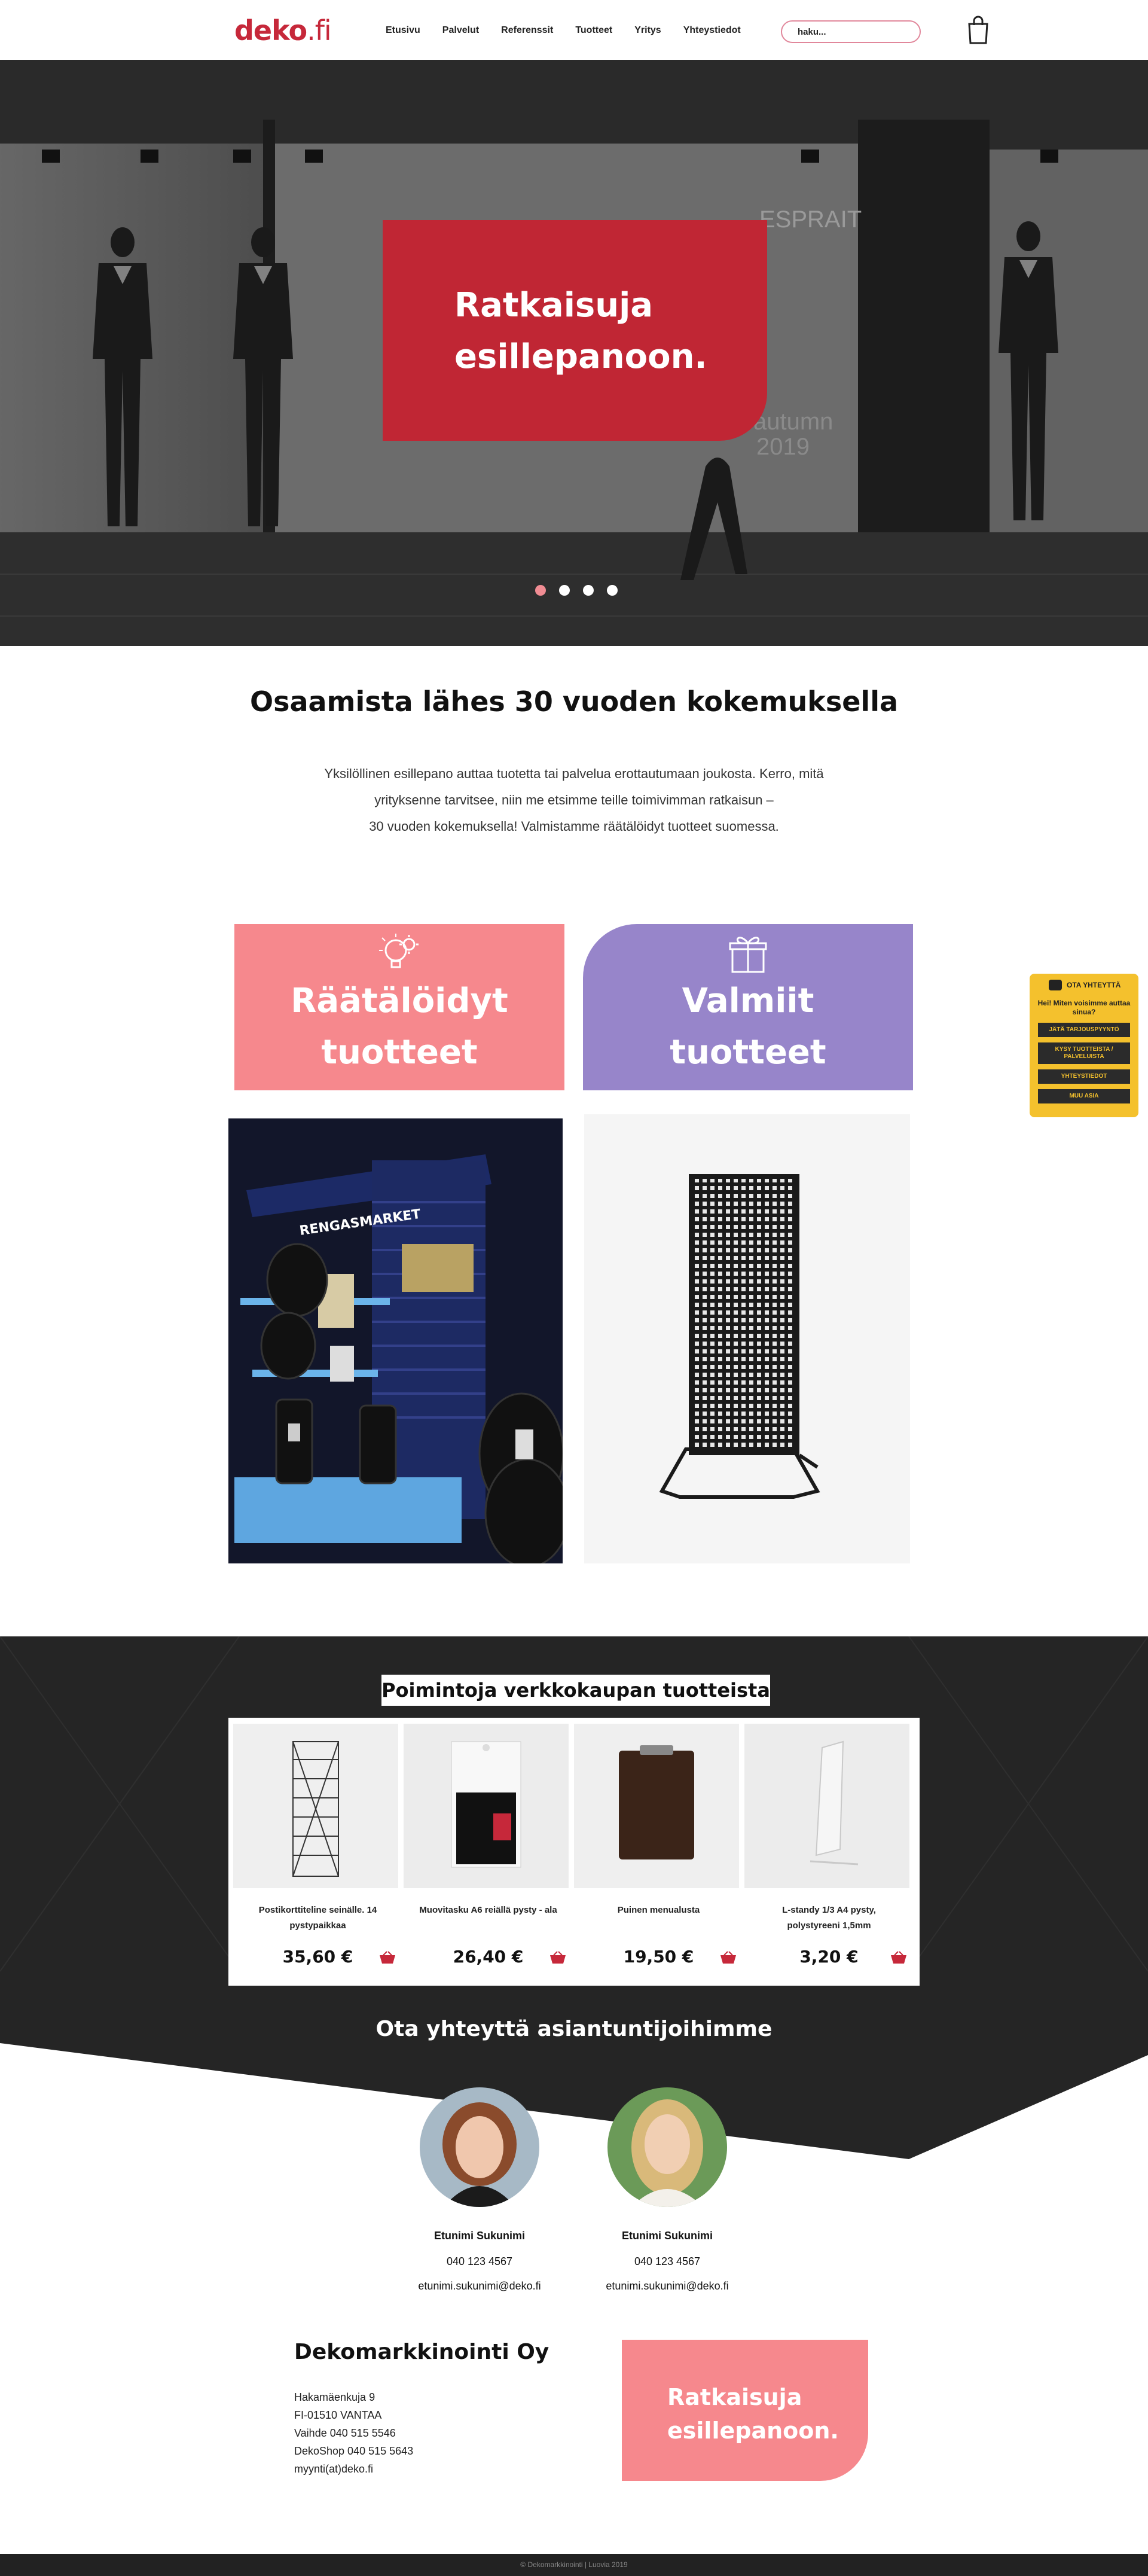 Image resolution: width=1148 pixels, height=2576 pixels. Describe the element at coordinates (1094, 985) in the screenshot. I see `chat-title: OTA YHTEYTTÄ` at that location.